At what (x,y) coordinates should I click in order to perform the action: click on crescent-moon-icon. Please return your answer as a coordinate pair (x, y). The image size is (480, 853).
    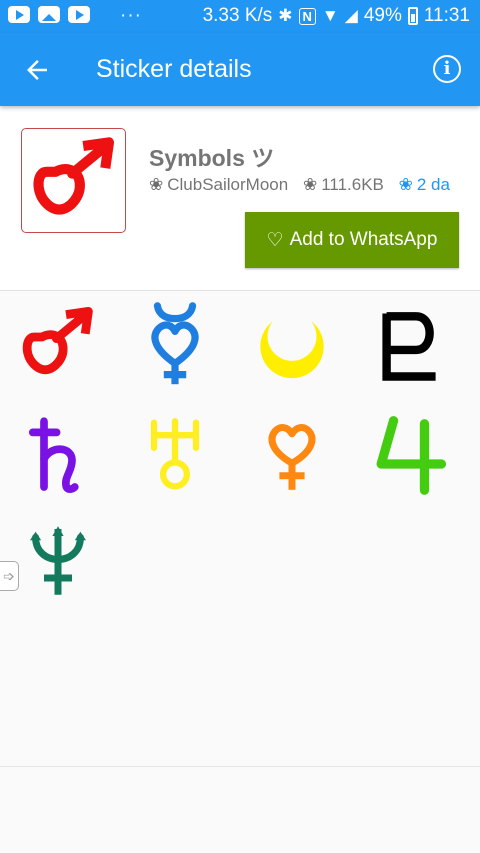
    Looking at the image, I should click on (292, 345).